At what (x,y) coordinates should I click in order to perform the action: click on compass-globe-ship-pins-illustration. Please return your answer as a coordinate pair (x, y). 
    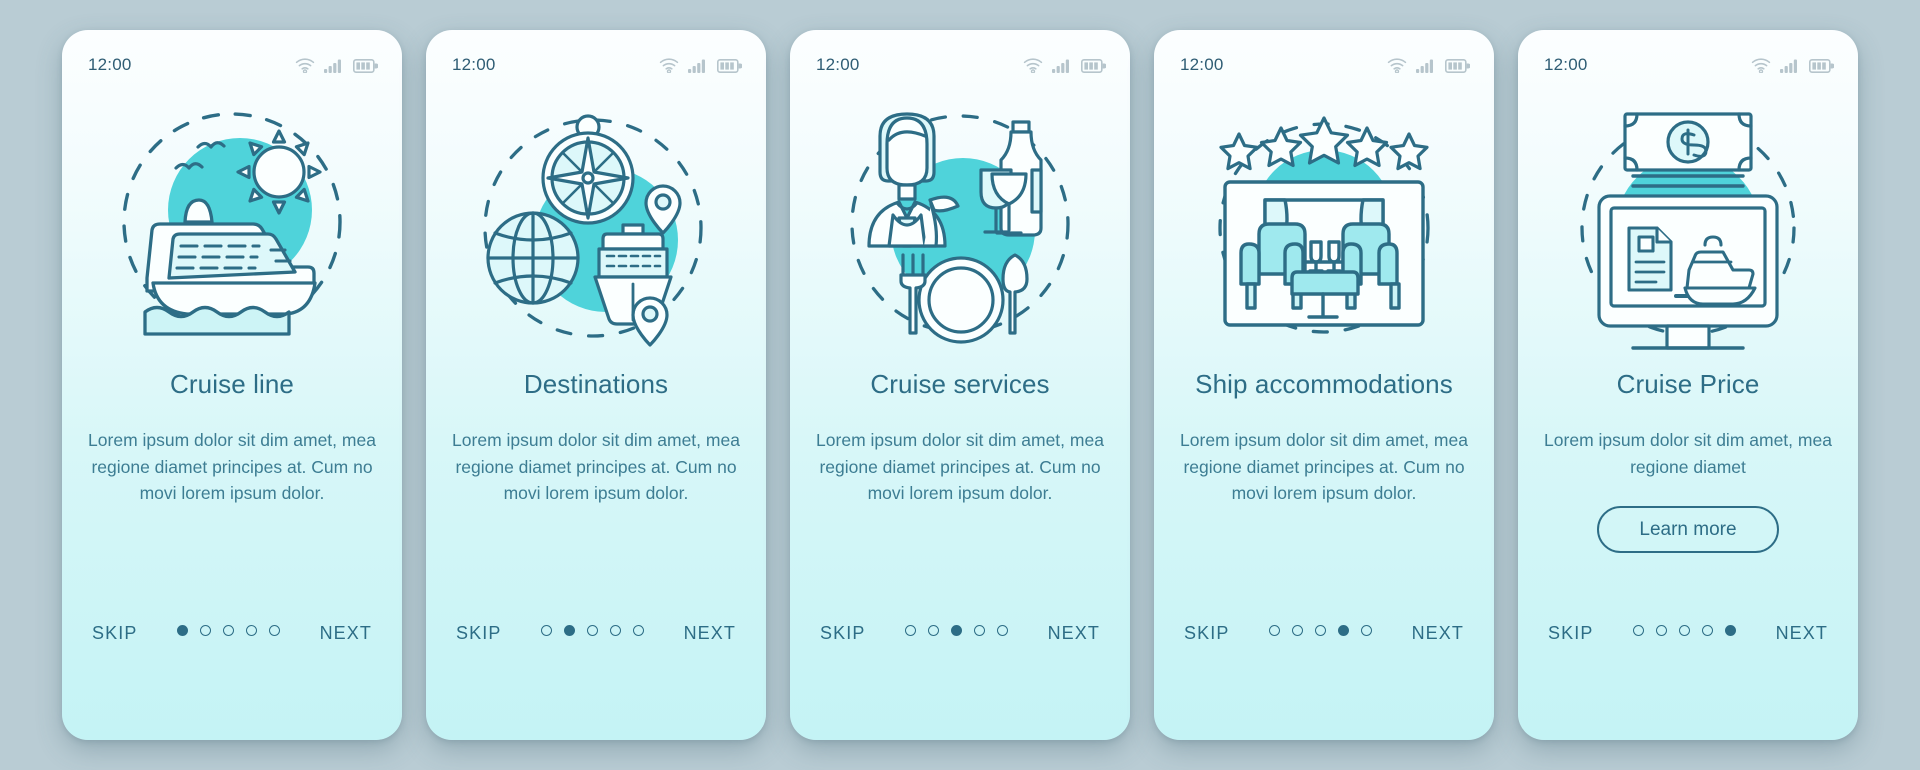
    Looking at the image, I should click on (596, 222).